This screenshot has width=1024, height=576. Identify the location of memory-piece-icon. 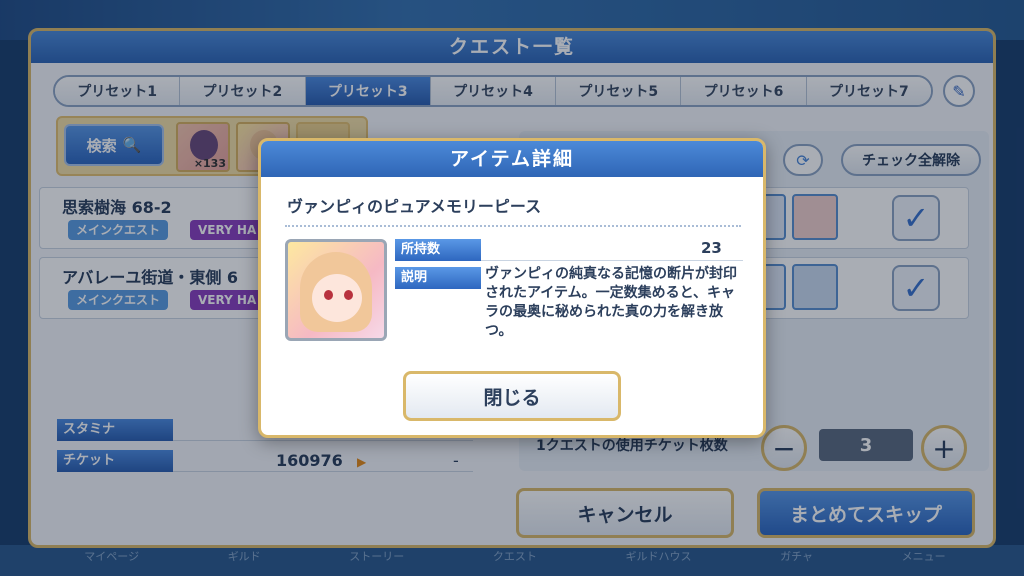
(336, 290).